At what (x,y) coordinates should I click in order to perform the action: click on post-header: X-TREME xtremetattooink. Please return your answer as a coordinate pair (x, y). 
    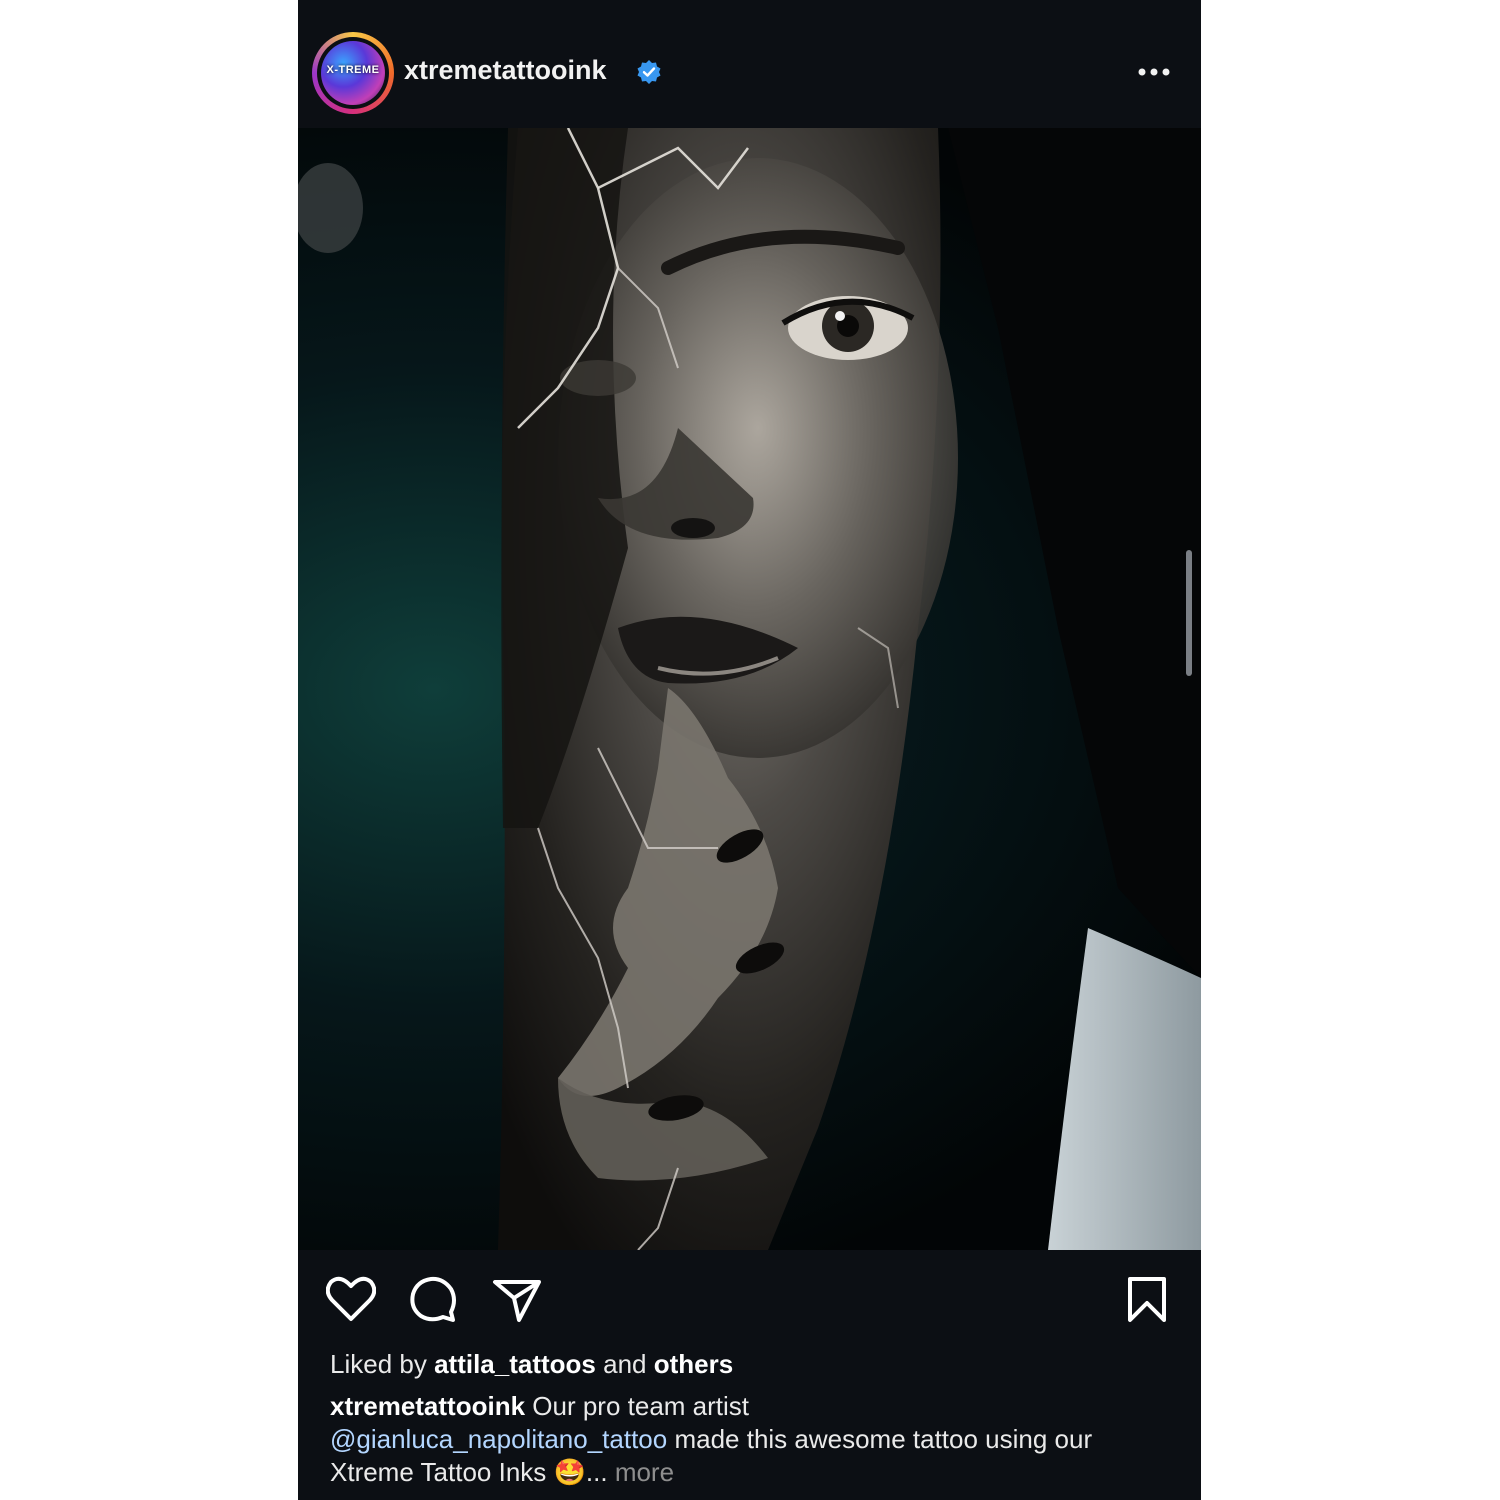
    Looking at the image, I should click on (749, 64).